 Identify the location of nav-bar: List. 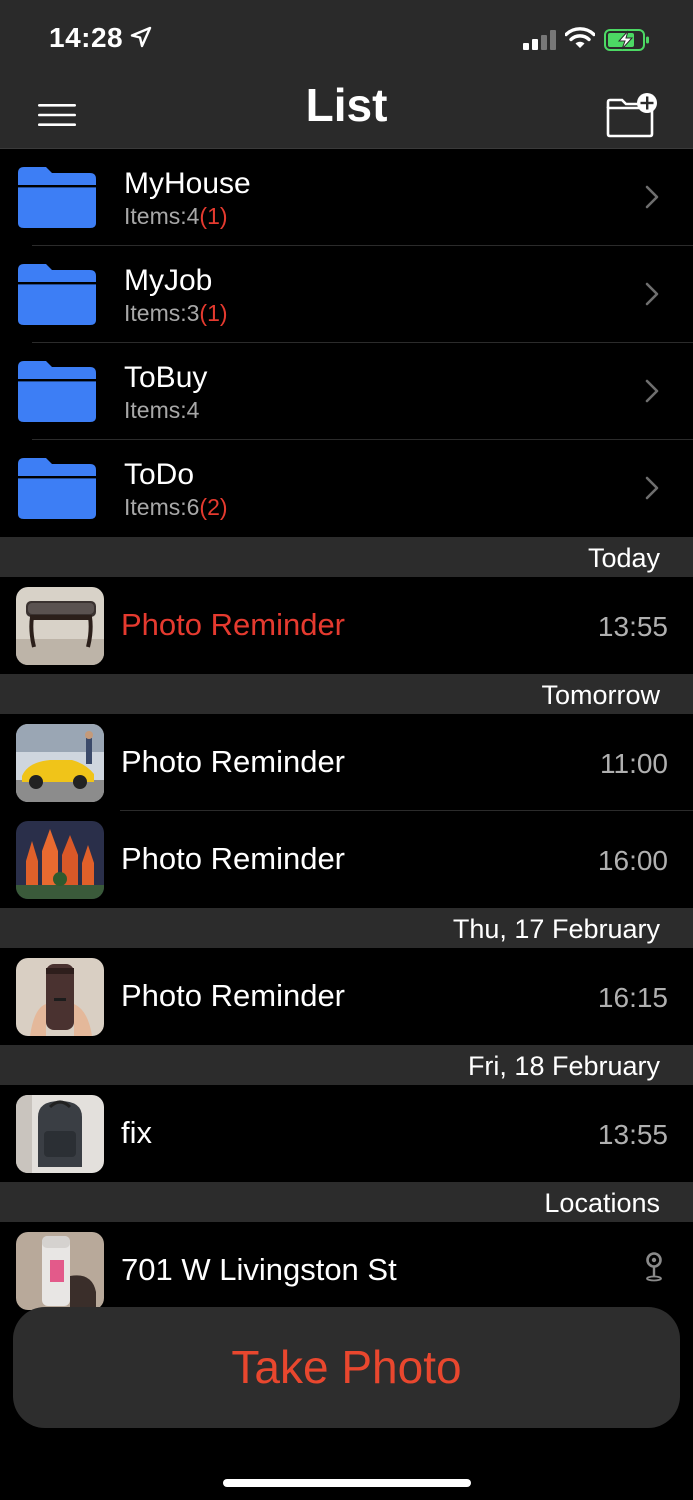
(346, 114).